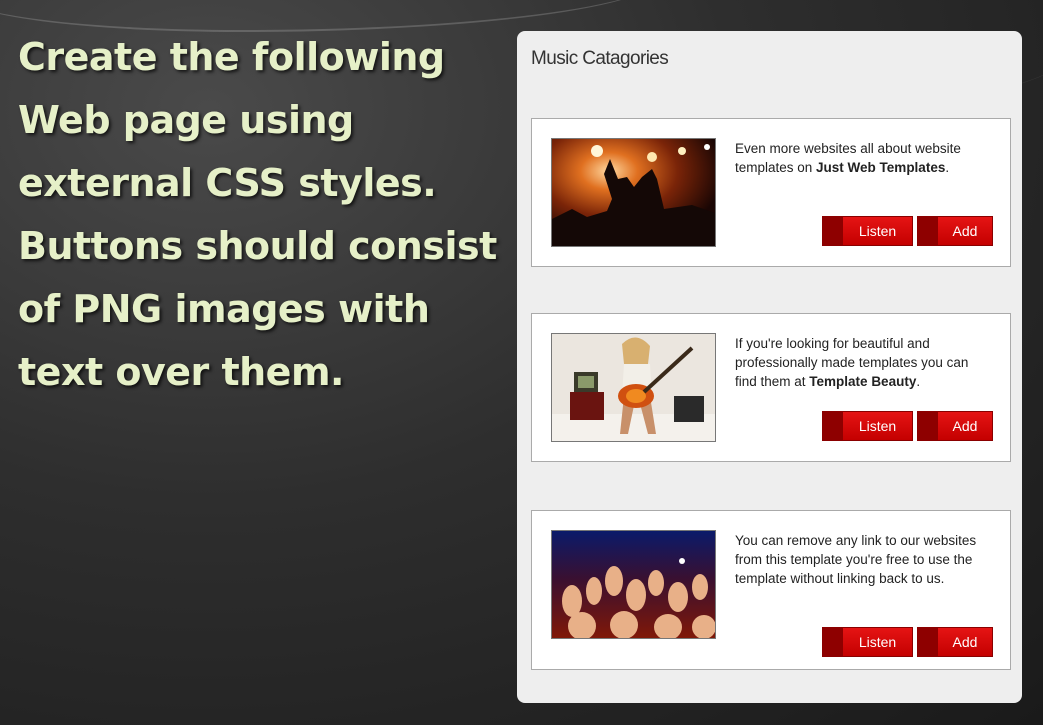 The height and width of the screenshot is (725, 1043). Describe the element at coordinates (181, 372) in the screenshot. I see `slide-line: text over them.` at that location.